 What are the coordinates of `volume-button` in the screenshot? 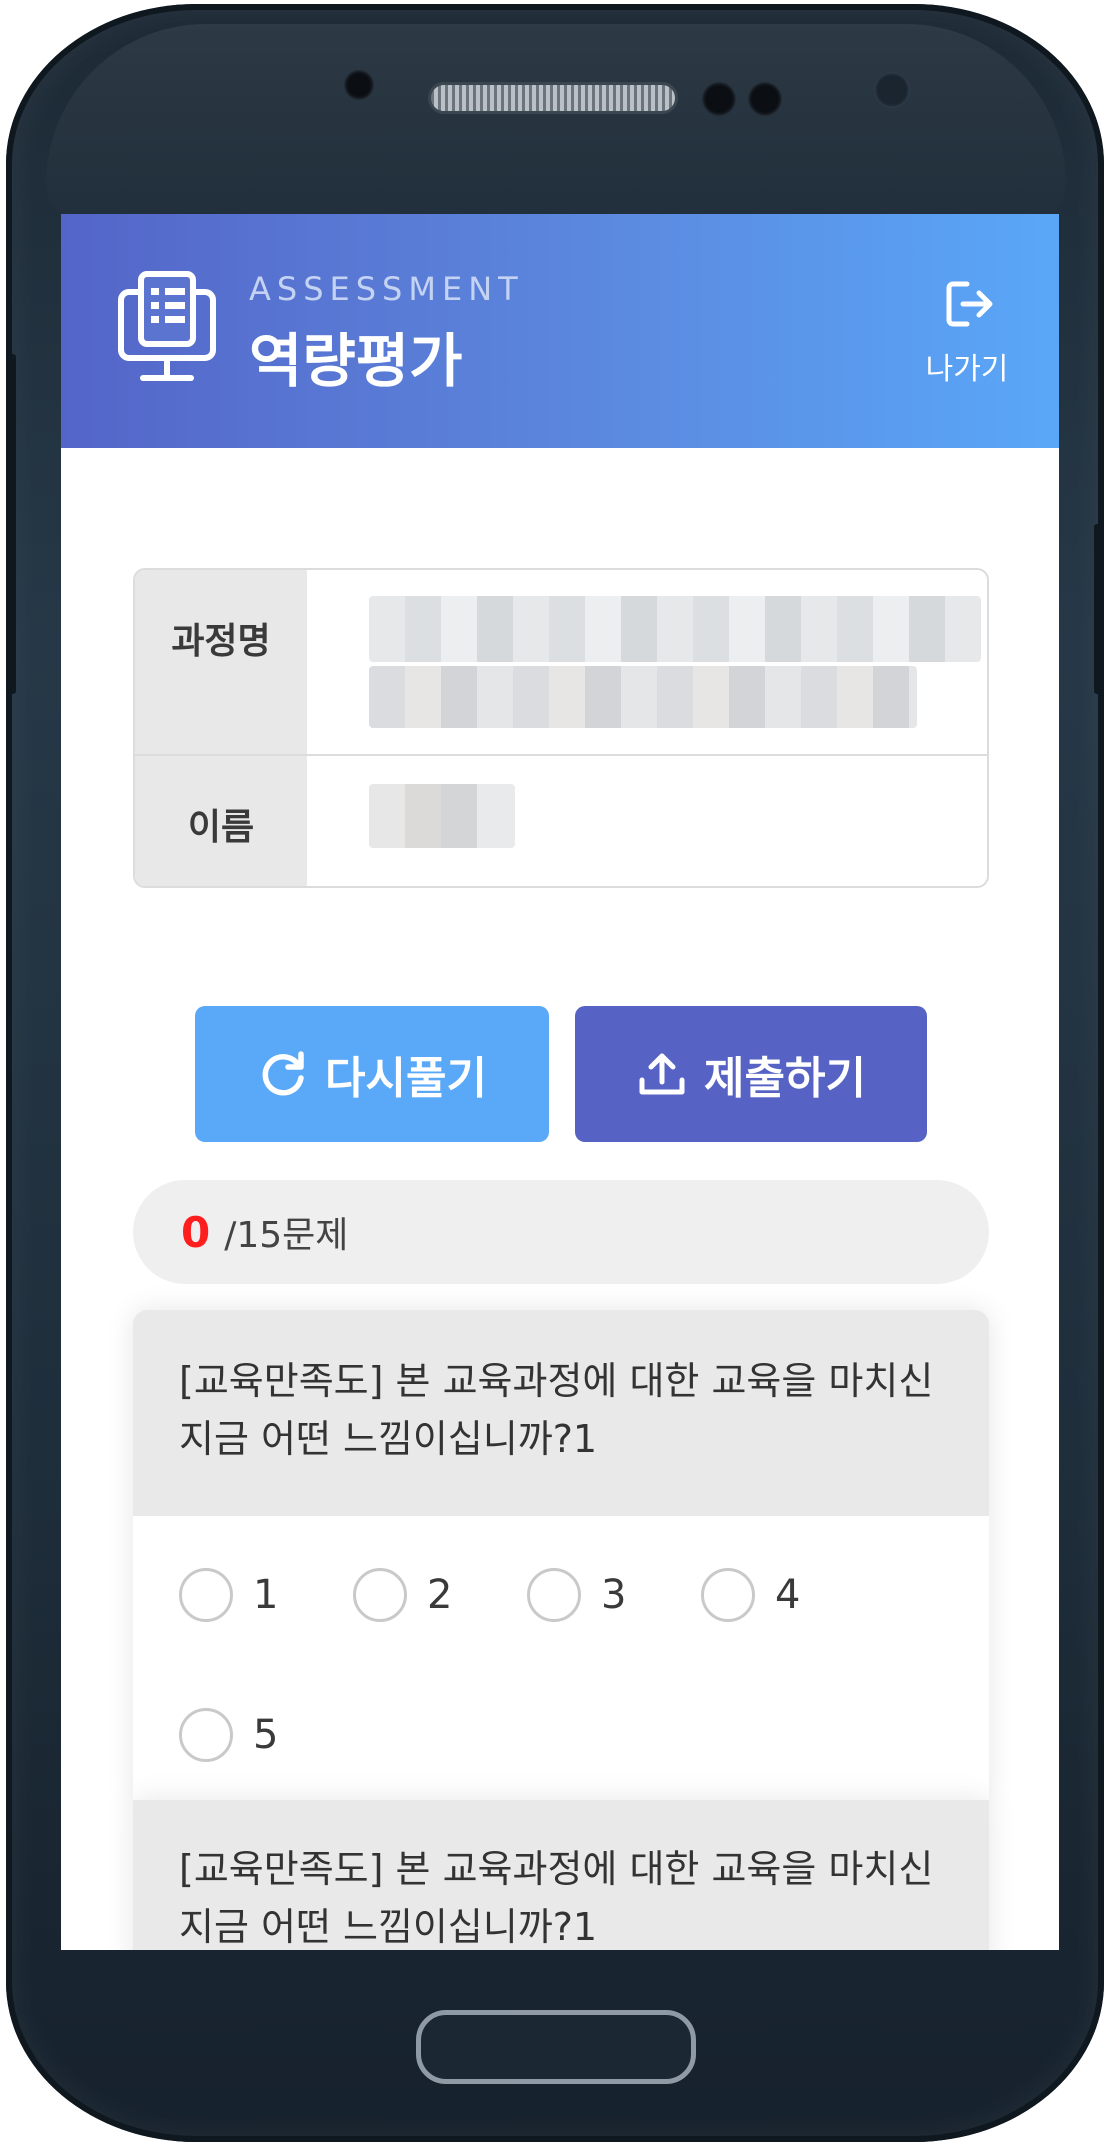 It's located at (11, 524).